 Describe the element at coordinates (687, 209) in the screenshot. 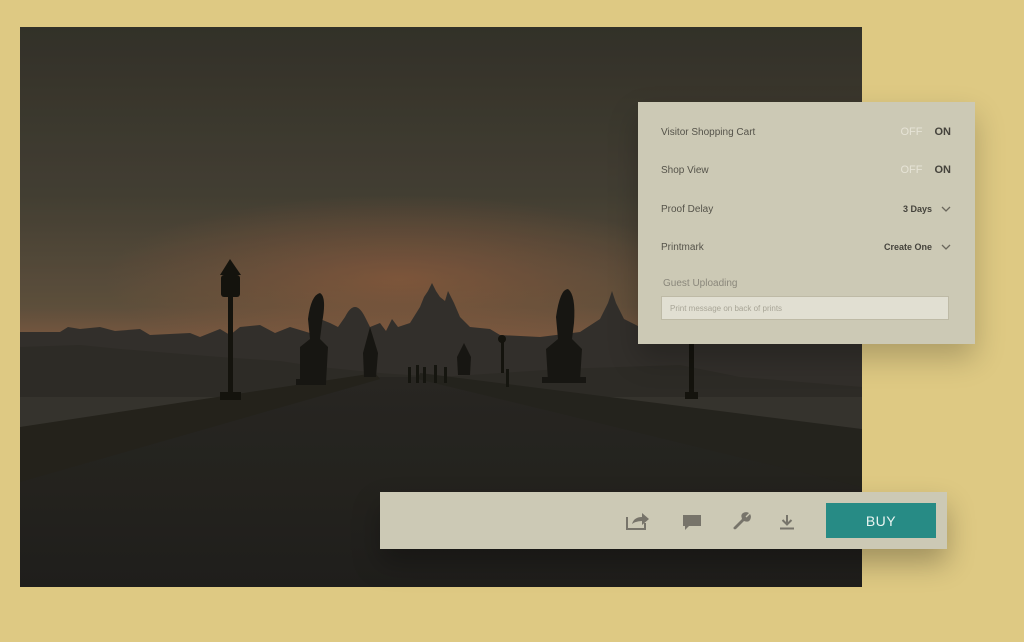

I see `proof-delay-label: Proof Delay` at that location.